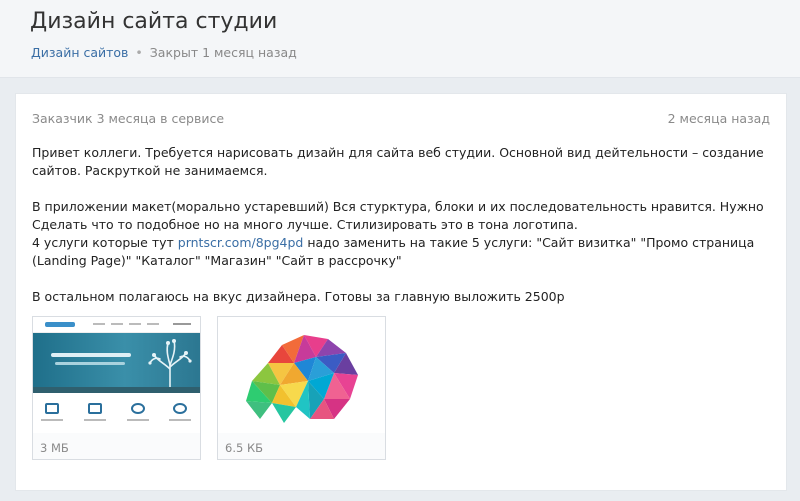 The width and height of the screenshot is (800, 501). I want to click on website-mockup-thumbnail, so click(116, 375).